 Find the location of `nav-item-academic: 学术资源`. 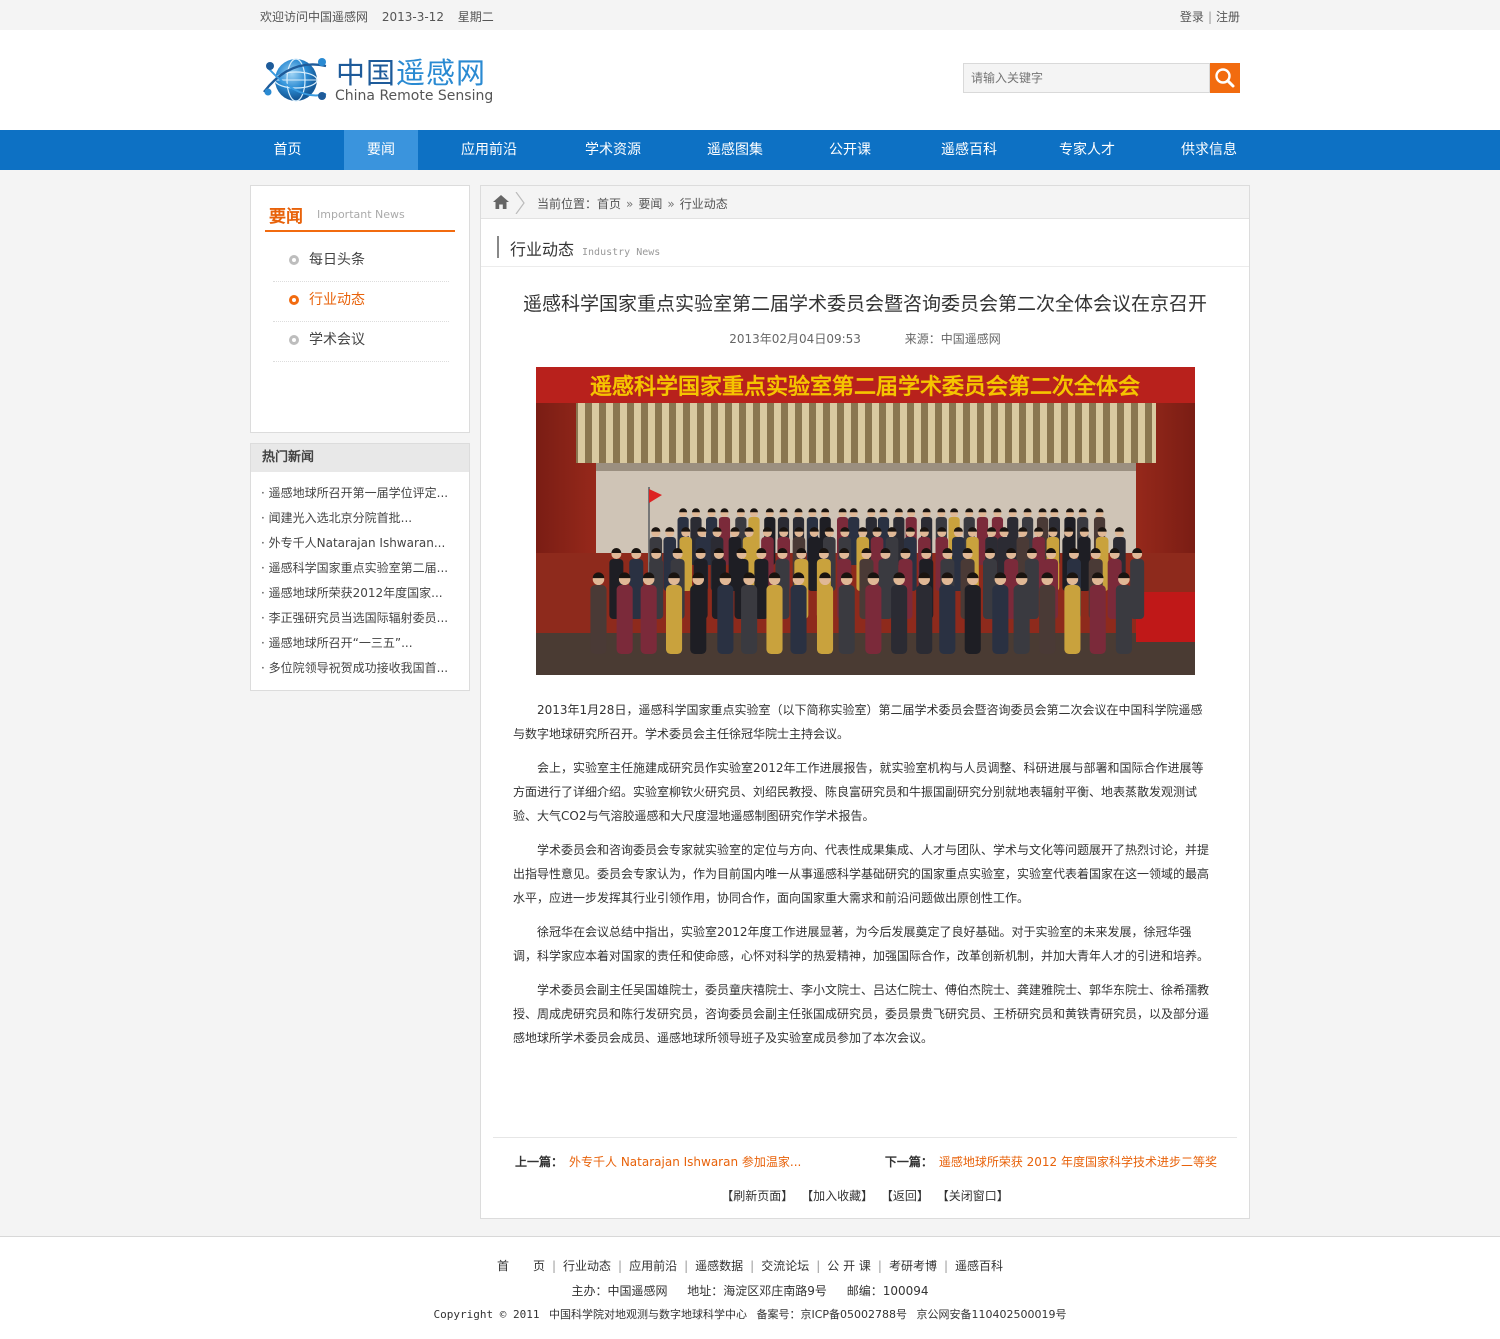

nav-item-academic: 学术资源 is located at coordinates (613, 150).